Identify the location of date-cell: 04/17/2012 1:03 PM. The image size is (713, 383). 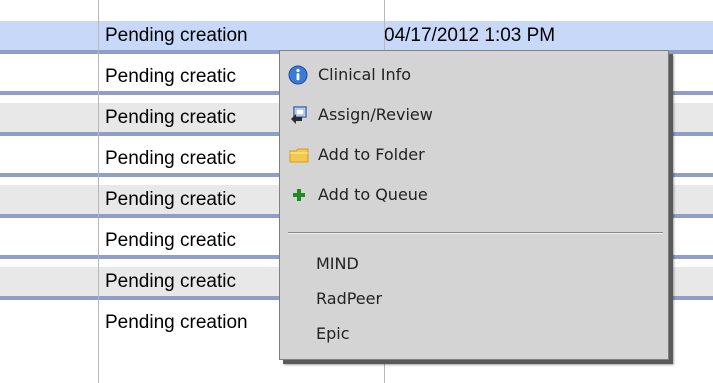
(470, 35).